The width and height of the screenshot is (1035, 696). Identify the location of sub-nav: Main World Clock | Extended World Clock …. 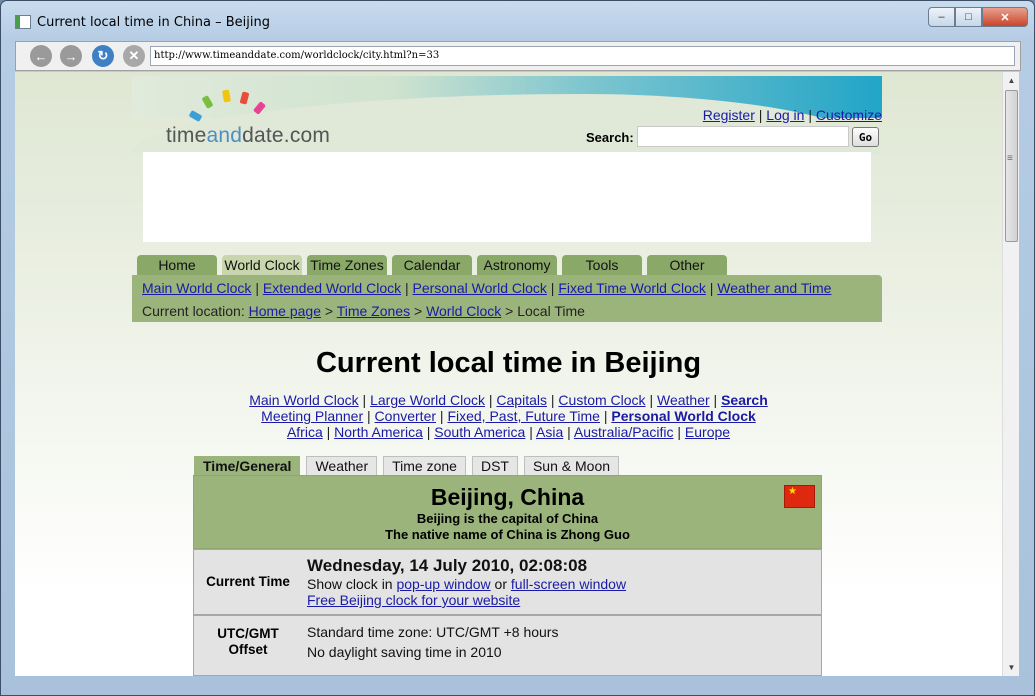
(507, 298).